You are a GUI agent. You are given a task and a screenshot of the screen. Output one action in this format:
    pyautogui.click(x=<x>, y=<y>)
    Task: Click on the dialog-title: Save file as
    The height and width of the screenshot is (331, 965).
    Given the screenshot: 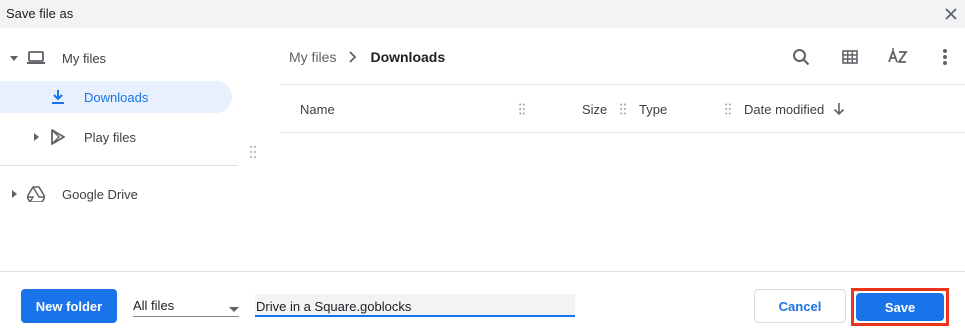 What is the action you would take?
    pyautogui.click(x=40, y=13)
    